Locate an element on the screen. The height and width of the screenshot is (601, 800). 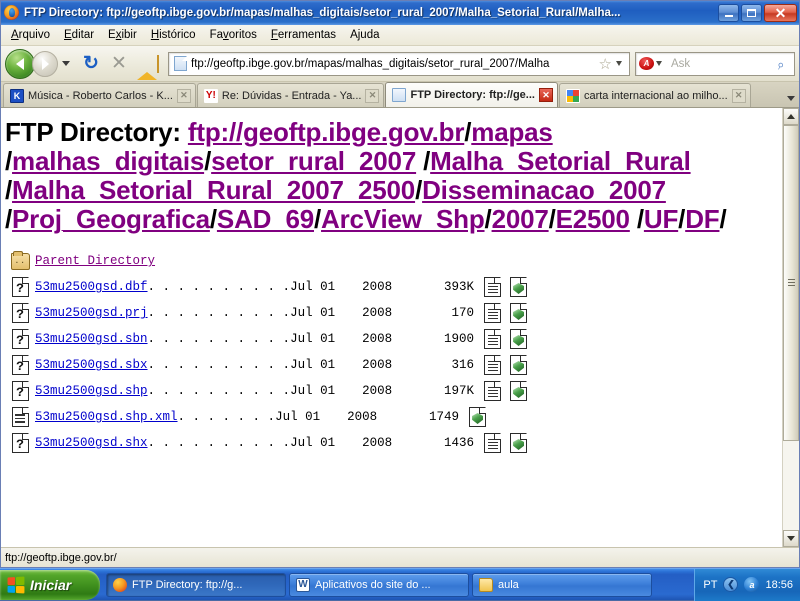
breadcrumb-link-2007: 2007 is located at coordinates (520, 219).